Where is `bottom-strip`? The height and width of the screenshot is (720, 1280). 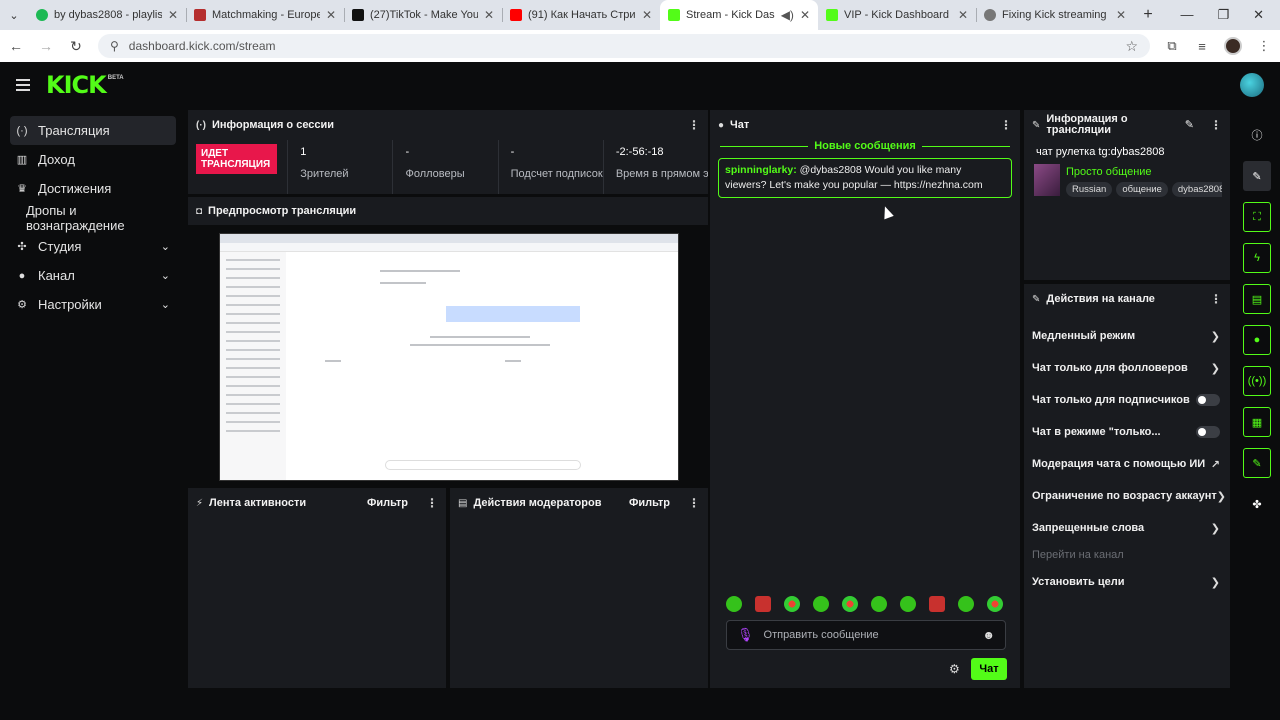
bottom-strip is located at coordinates (640, 704).